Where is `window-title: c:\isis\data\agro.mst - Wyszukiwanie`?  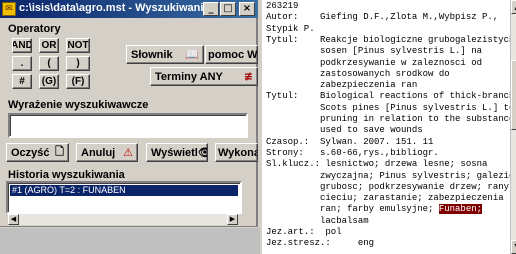 window-title: c:\isis\data\agro.mst - Wyszukiwanie is located at coordinates (114, 8).